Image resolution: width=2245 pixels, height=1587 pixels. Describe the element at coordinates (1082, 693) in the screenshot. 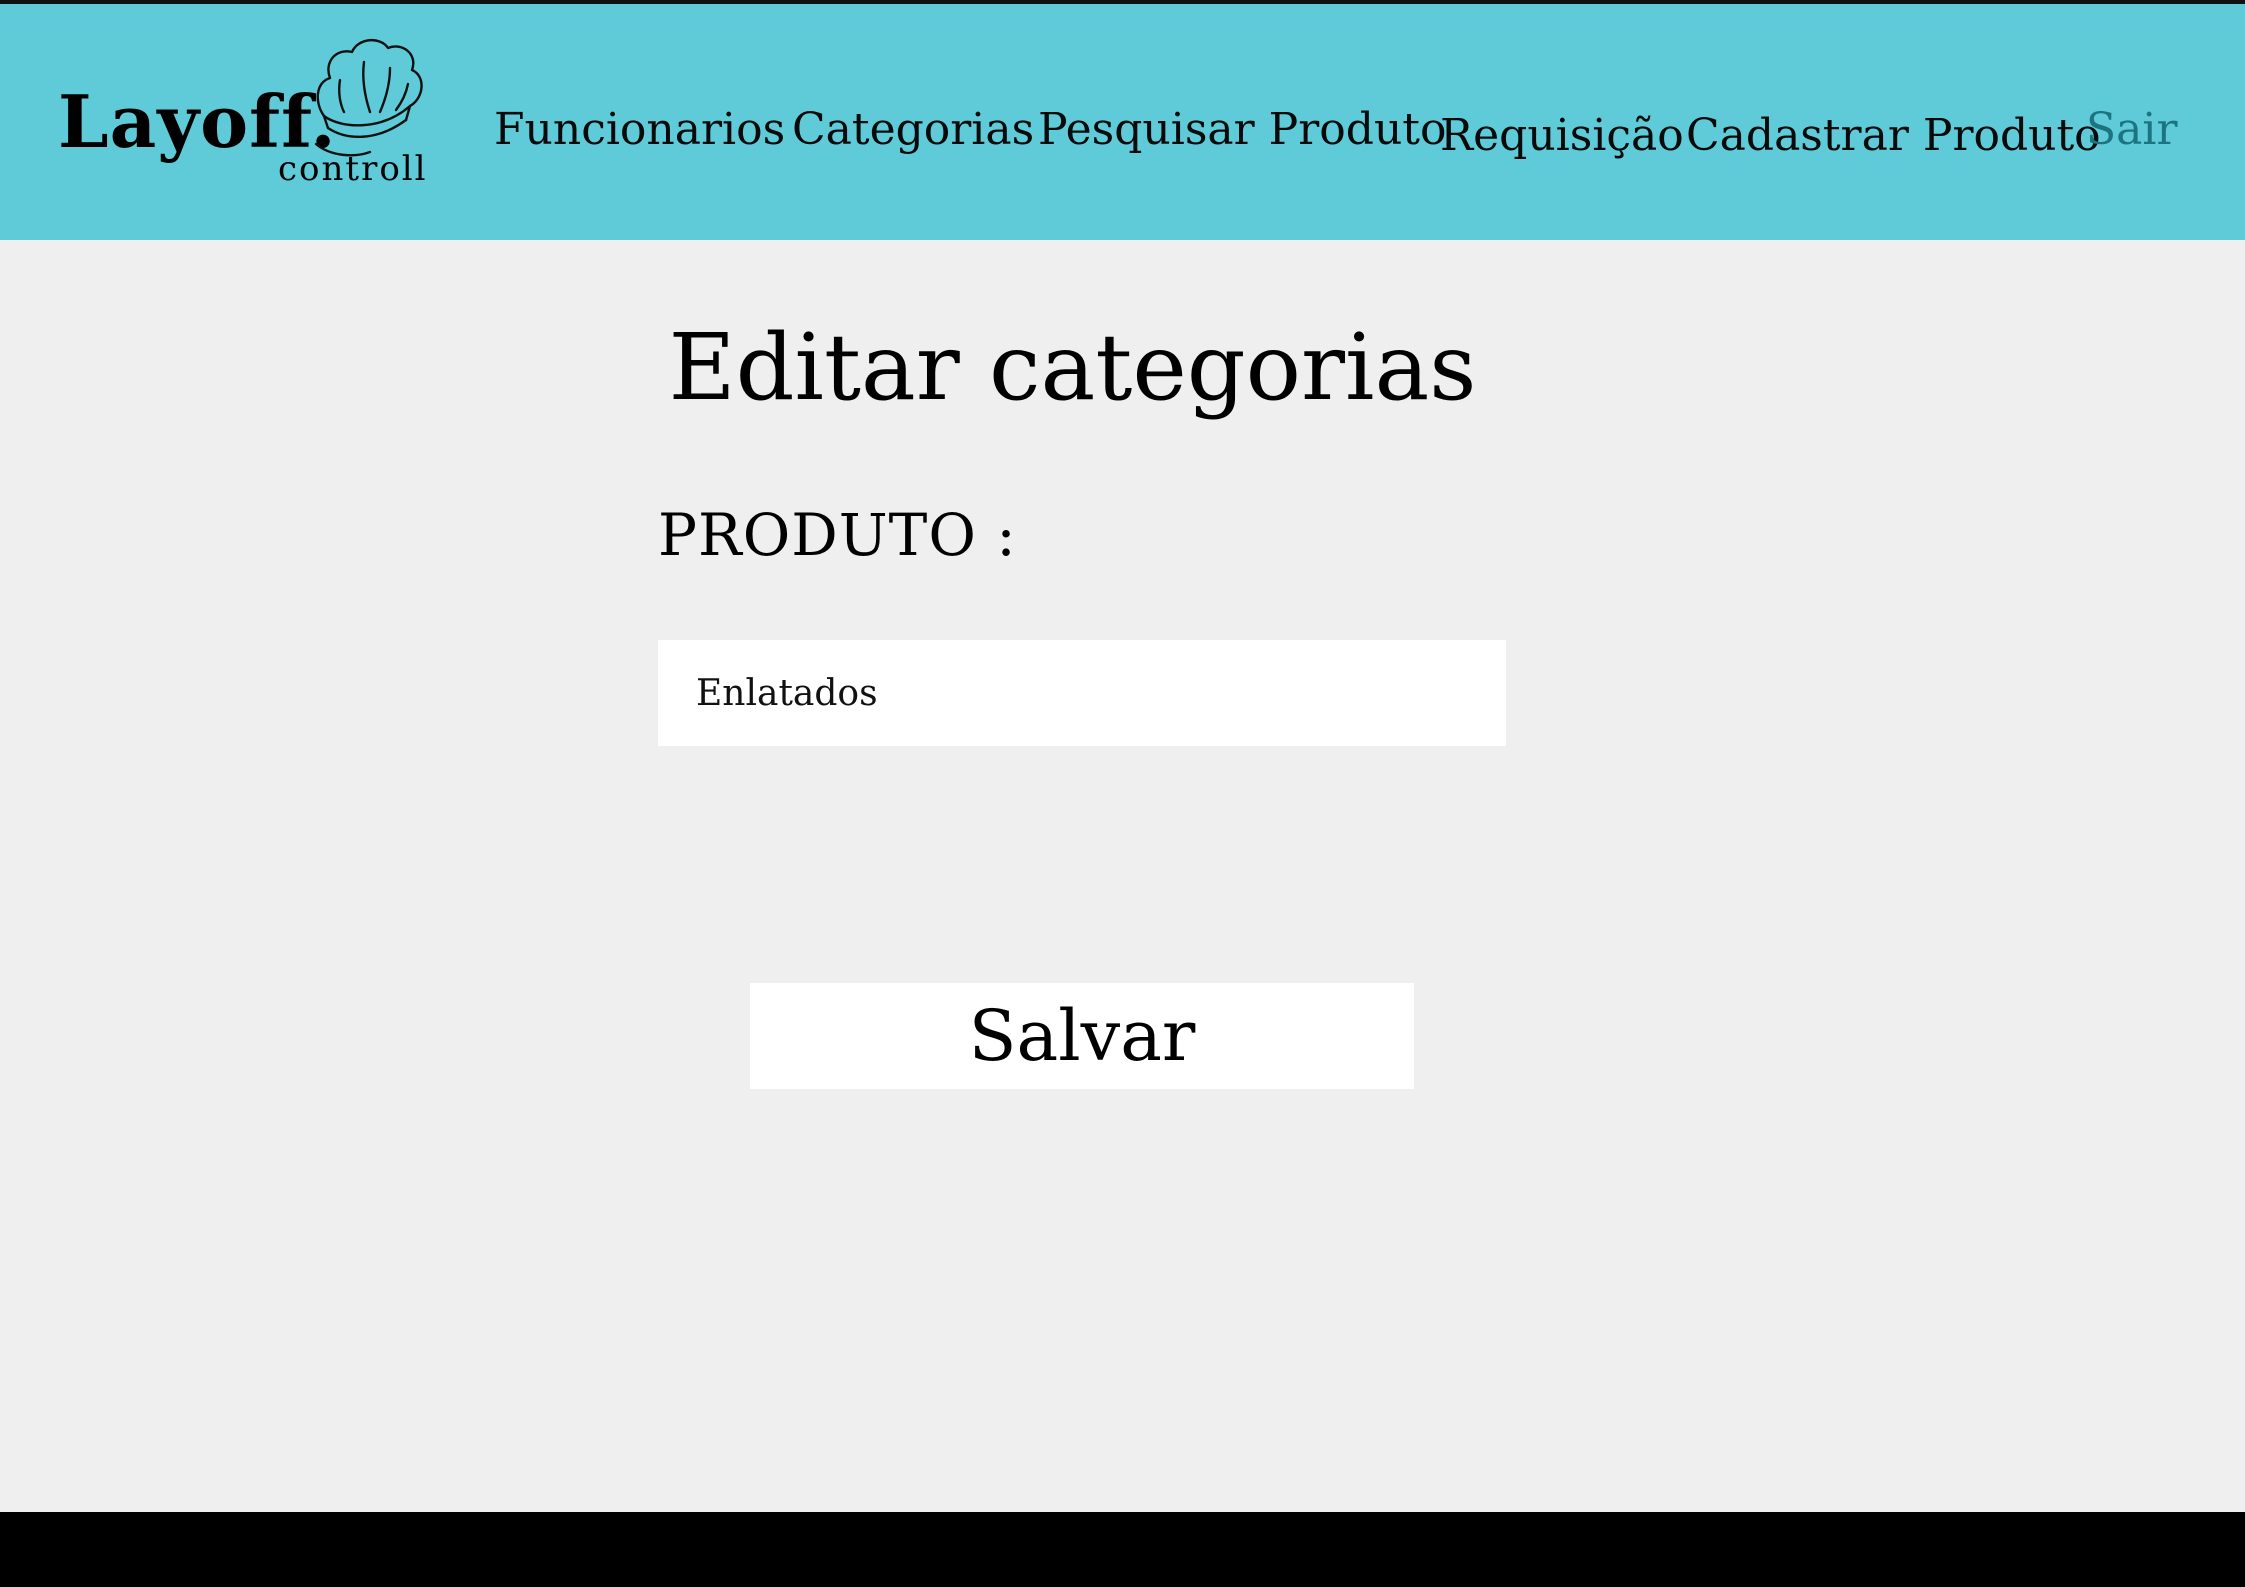

I see `categoria-input` at that location.